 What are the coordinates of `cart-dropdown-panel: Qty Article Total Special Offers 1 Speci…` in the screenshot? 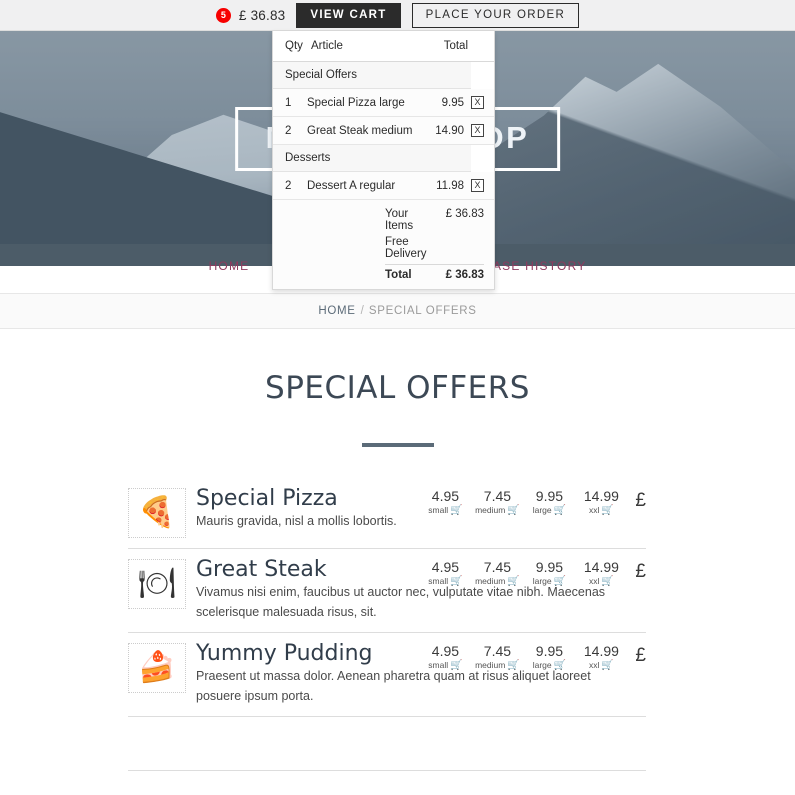 It's located at (383, 160).